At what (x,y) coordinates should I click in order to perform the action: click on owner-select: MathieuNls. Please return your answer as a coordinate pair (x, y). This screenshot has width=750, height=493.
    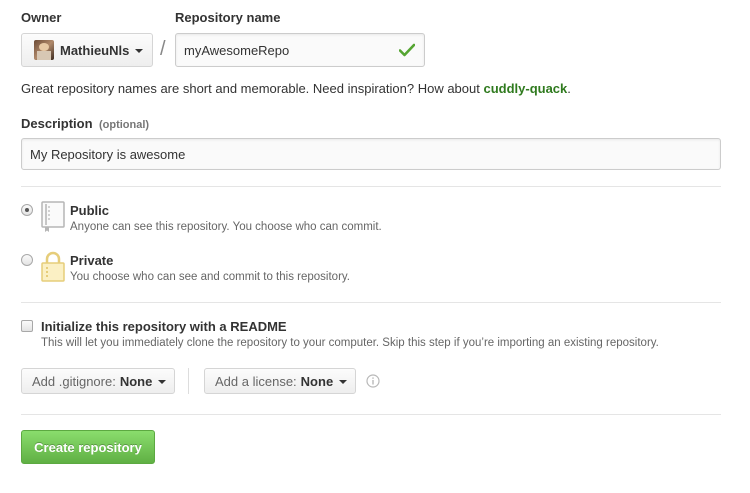
    Looking at the image, I should click on (87, 50).